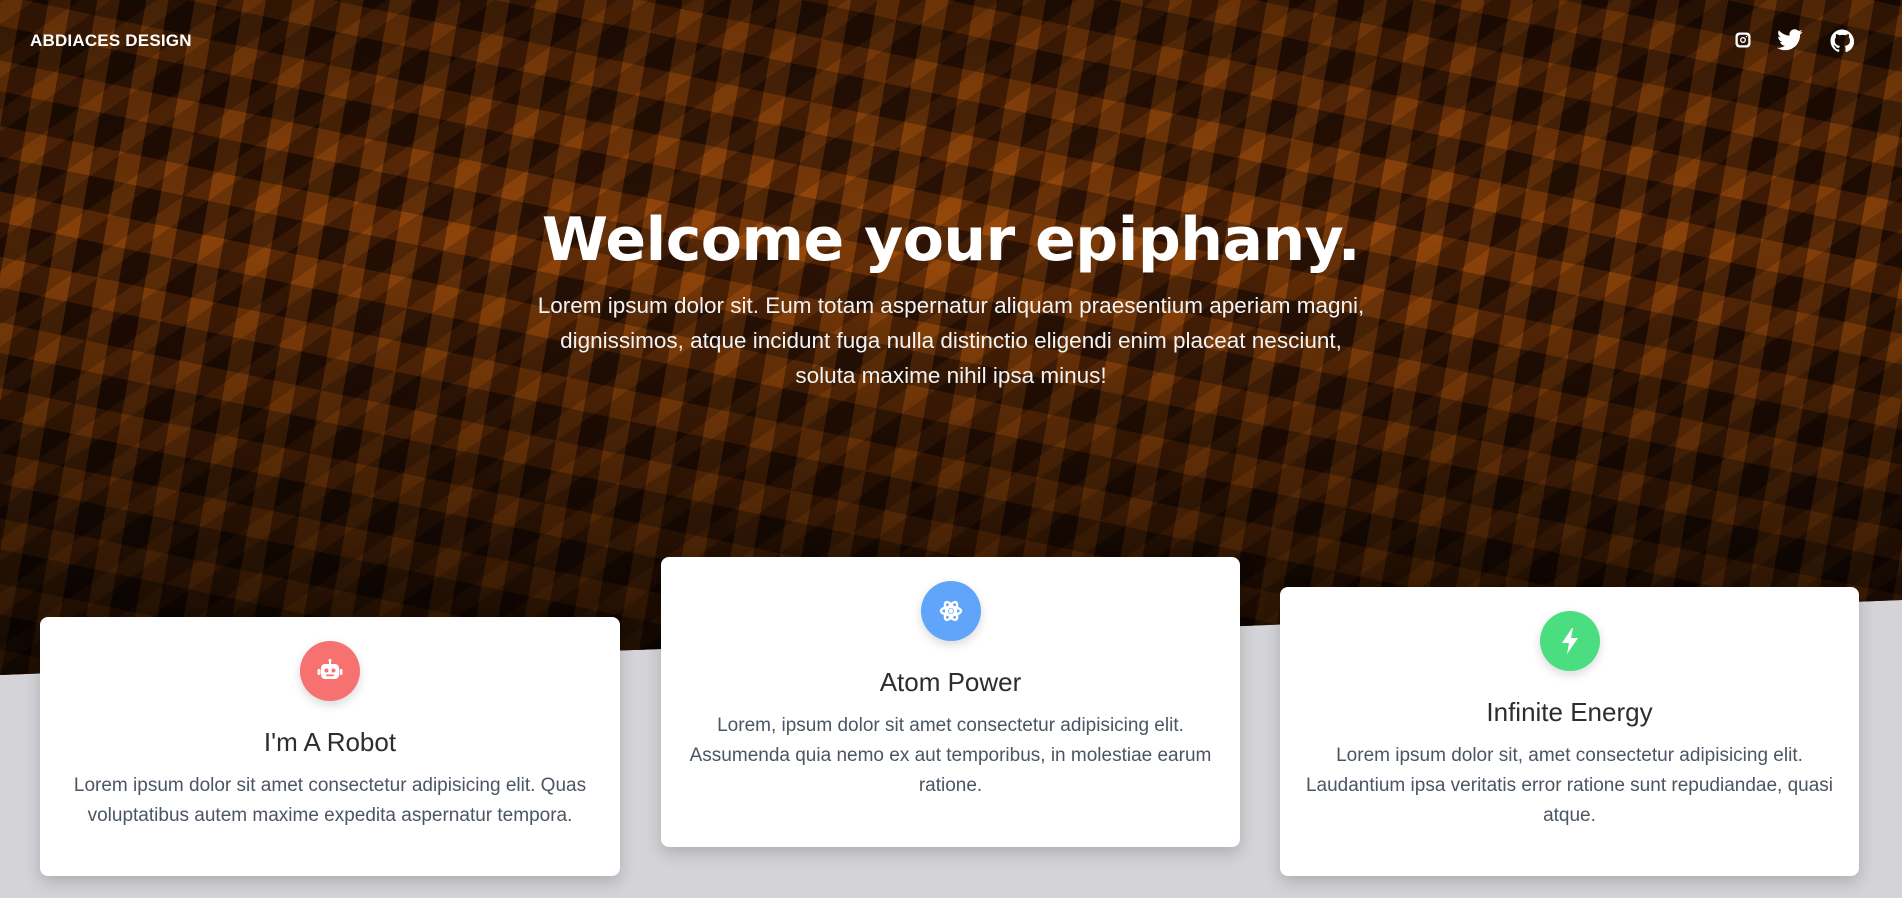 This screenshot has width=1902, height=898. I want to click on navbar: ABDIACES DESIGN, so click(951, 43).